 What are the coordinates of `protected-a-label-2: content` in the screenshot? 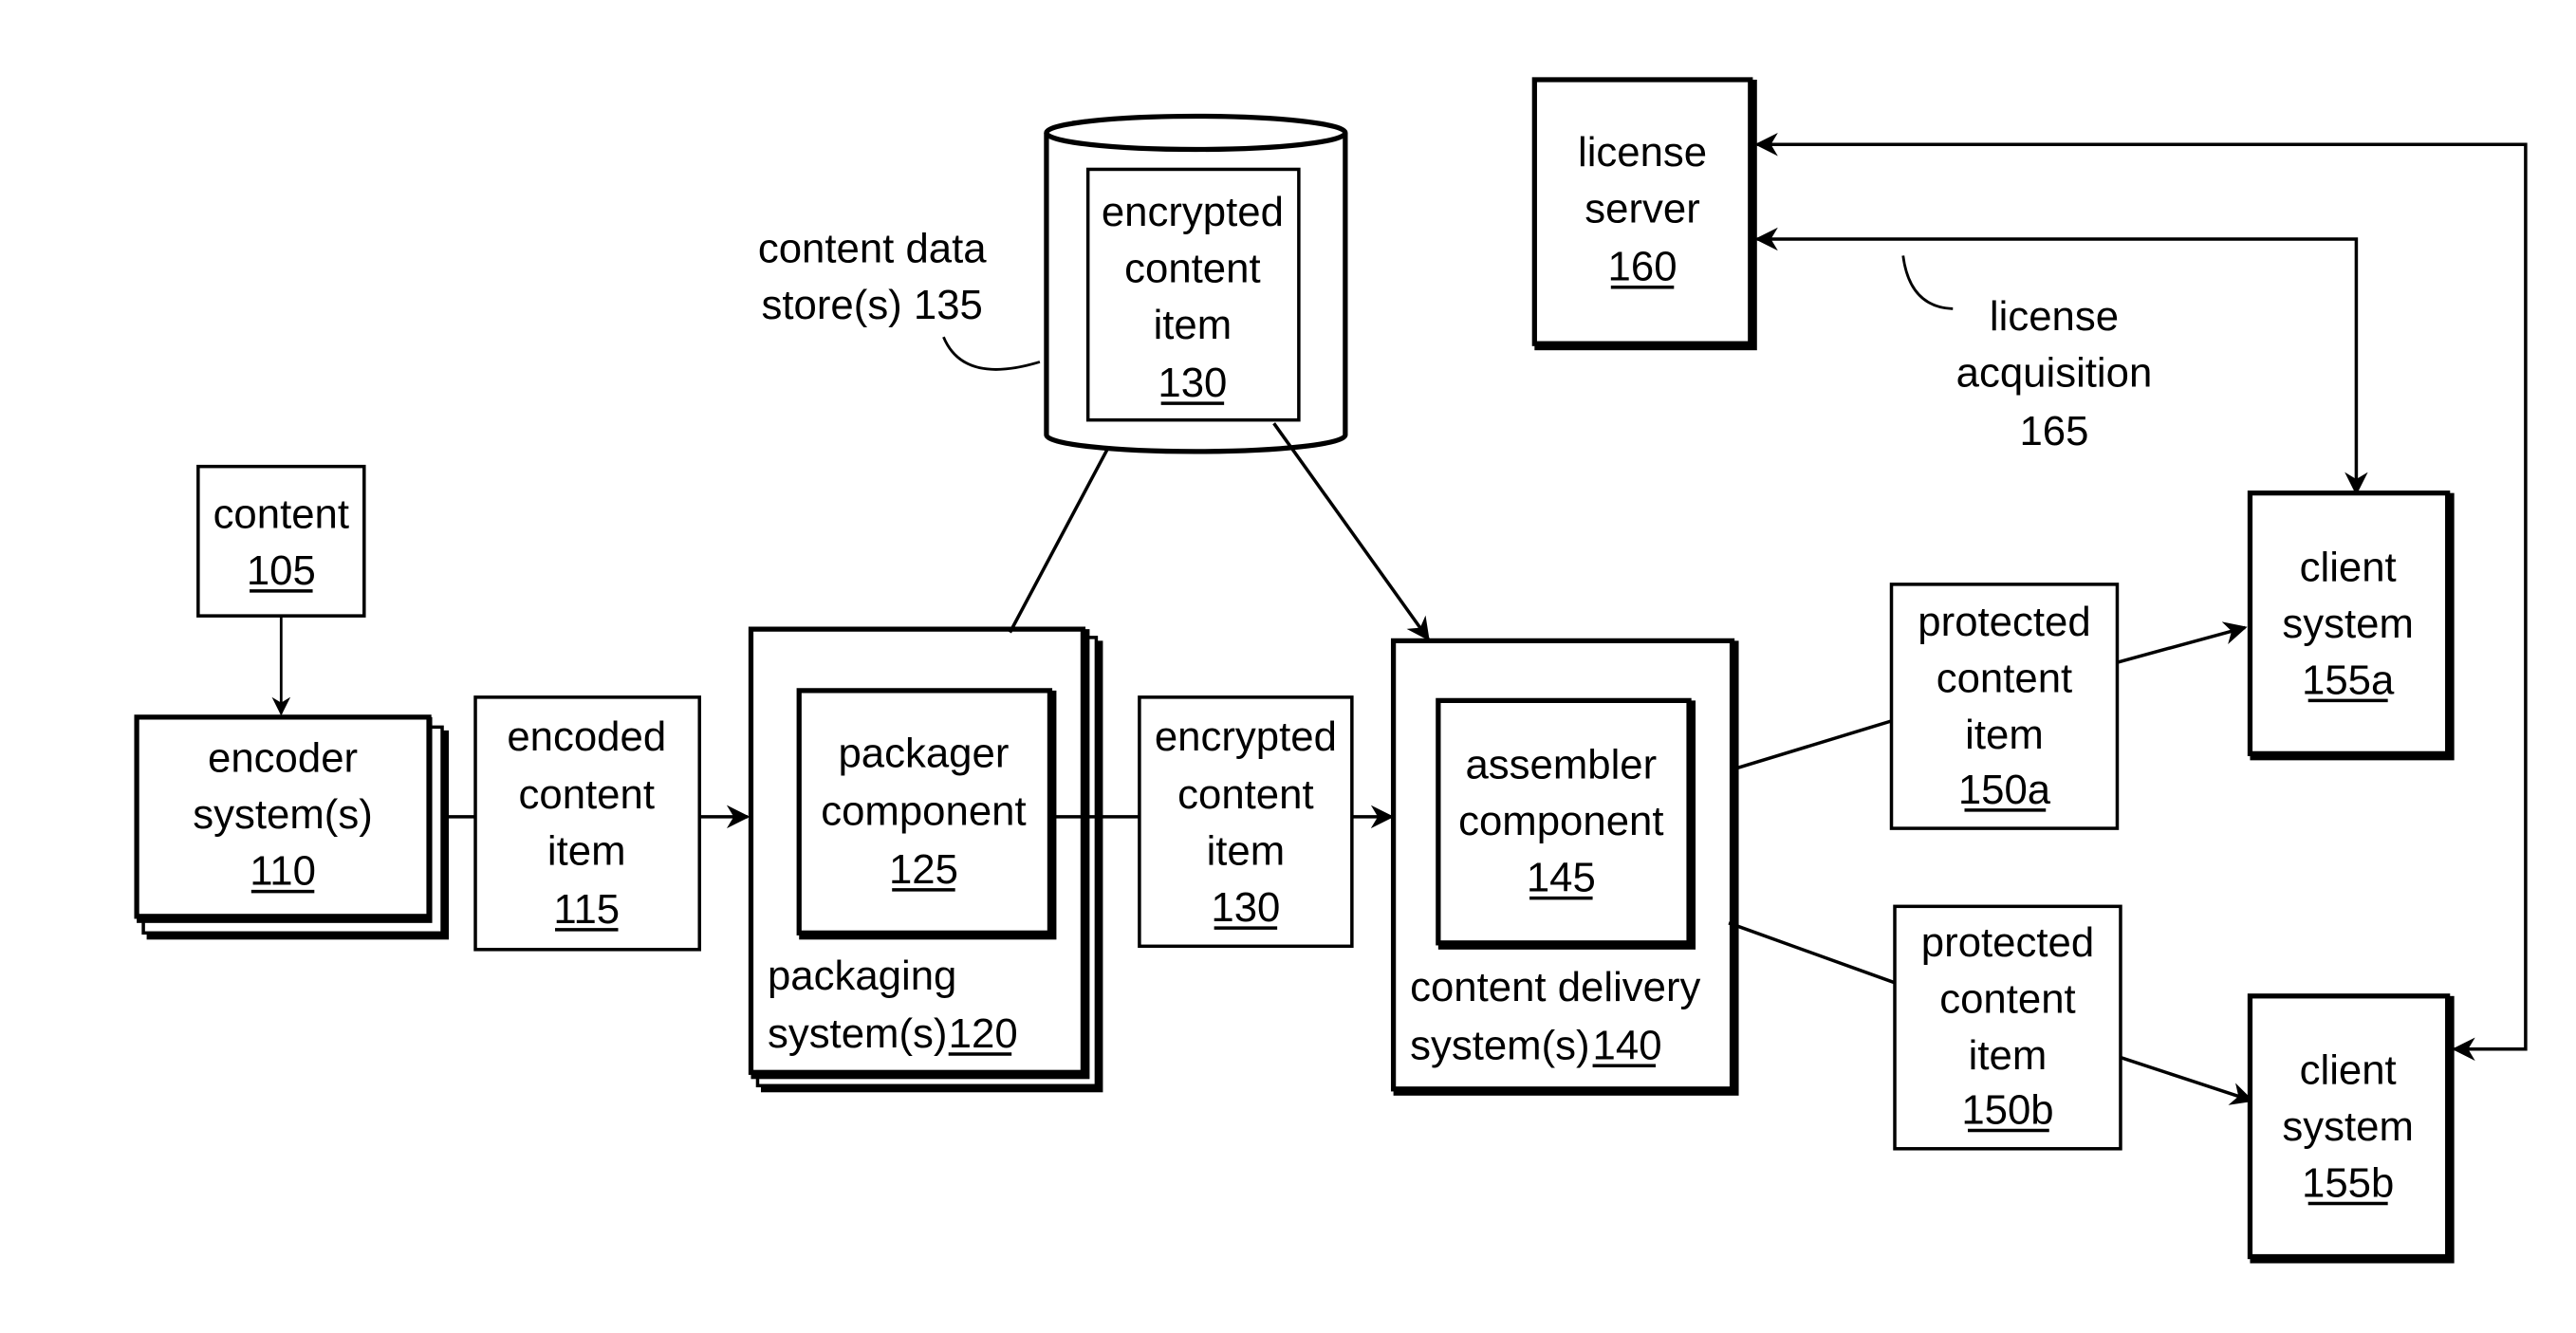 It's located at (2004, 679).